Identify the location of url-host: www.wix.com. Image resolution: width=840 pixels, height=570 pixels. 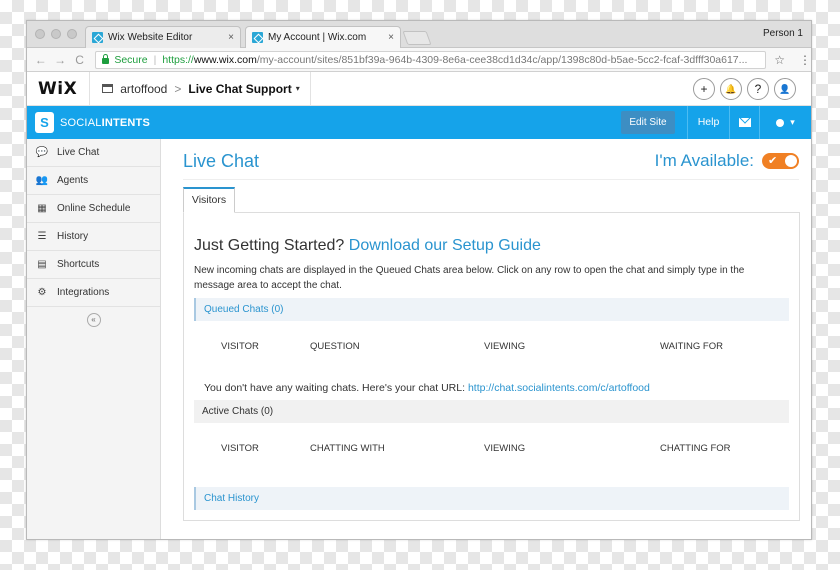
(225, 59).